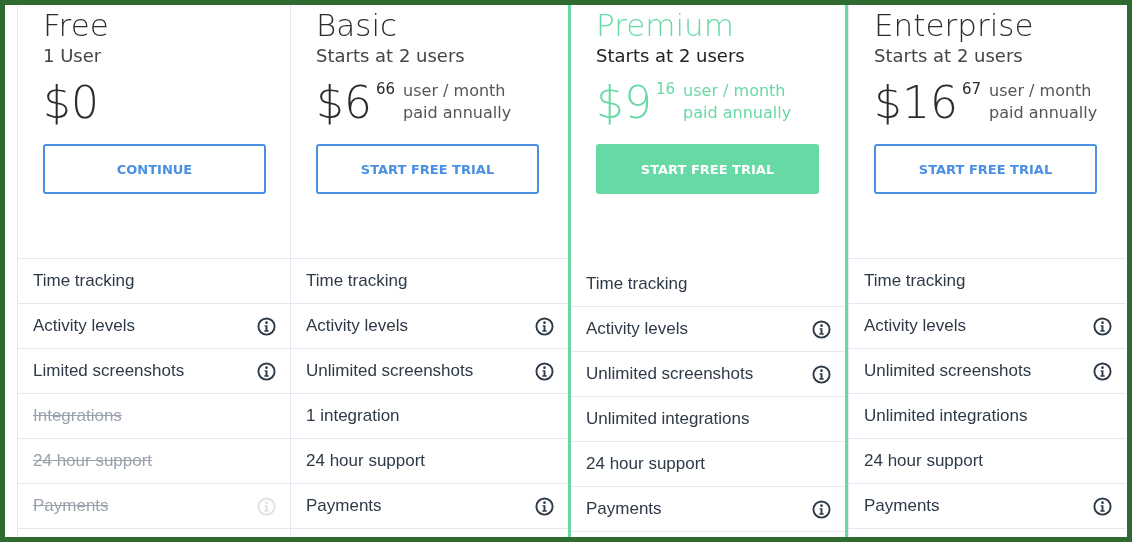  I want to click on feature-label: Limited screenshots, so click(109, 371).